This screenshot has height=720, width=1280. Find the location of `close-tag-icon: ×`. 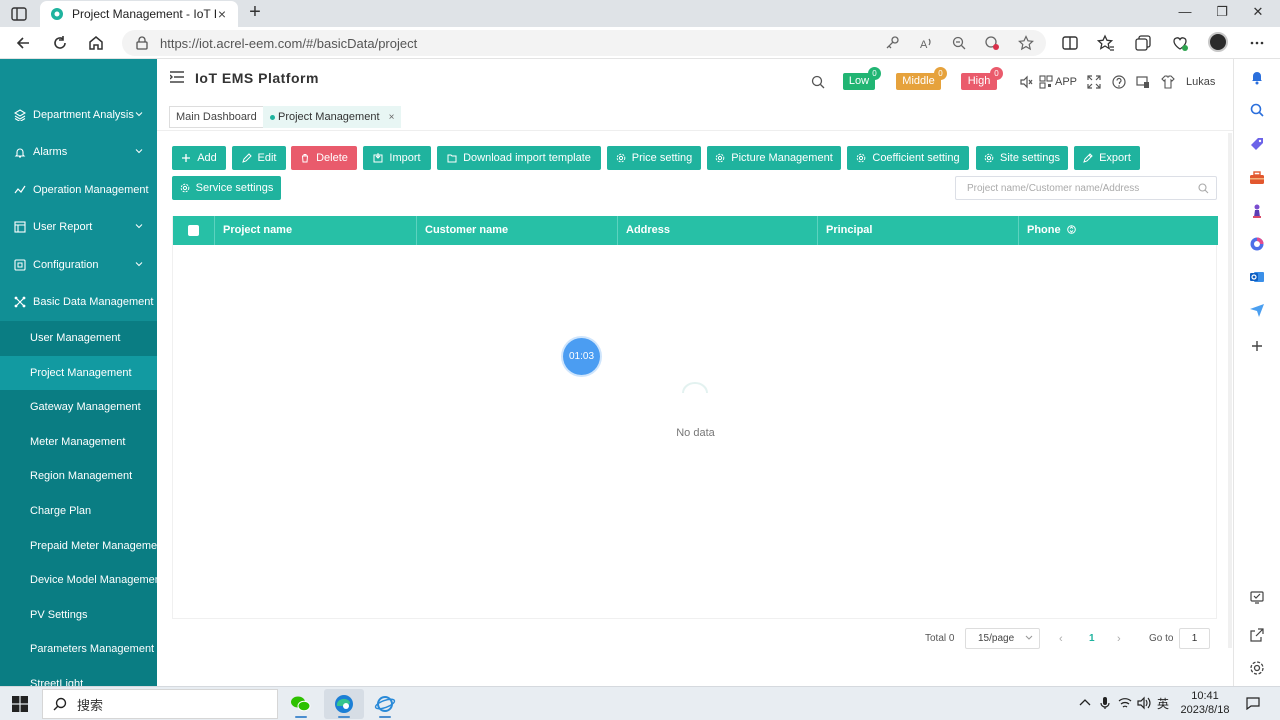

close-tag-icon: × is located at coordinates (392, 117).